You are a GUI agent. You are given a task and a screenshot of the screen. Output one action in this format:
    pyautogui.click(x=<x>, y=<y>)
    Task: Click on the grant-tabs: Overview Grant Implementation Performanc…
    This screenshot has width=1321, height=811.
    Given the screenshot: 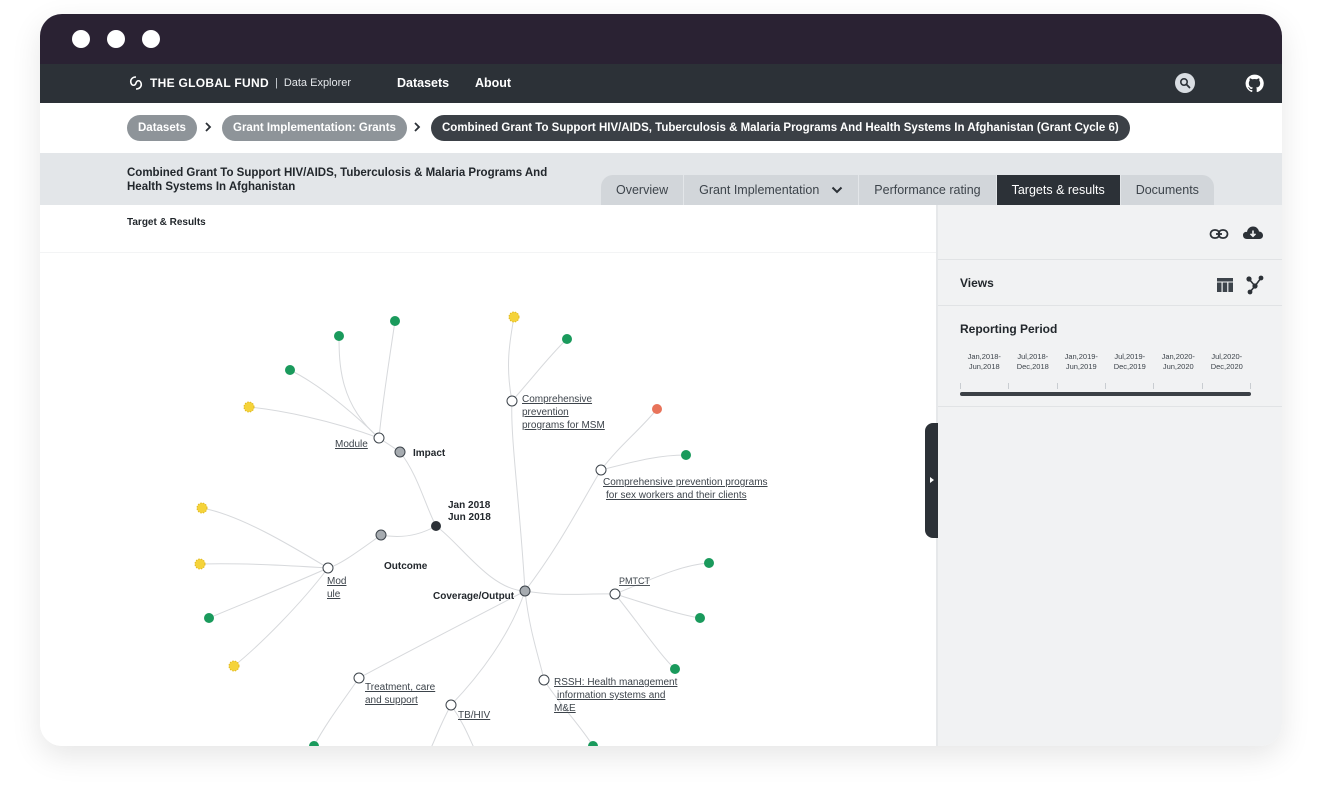 What is the action you would take?
    pyautogui.click(x=907, y=190)
    